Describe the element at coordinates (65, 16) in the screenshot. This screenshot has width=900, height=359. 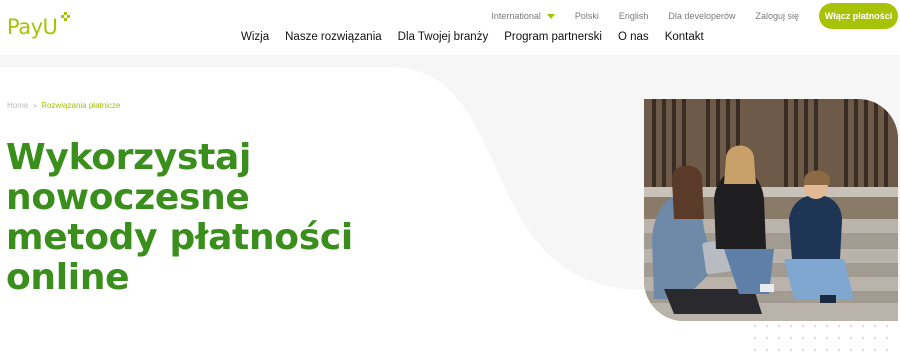
I see `logo-dots-icon` at that location.